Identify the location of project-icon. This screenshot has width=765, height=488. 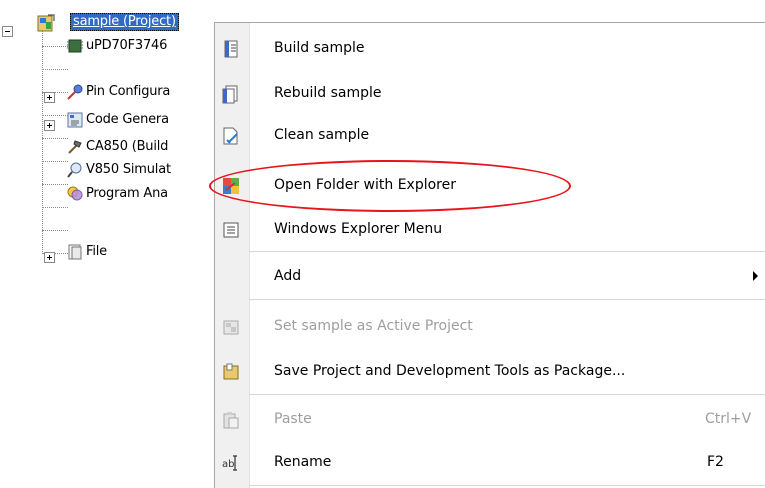
(46, 23).